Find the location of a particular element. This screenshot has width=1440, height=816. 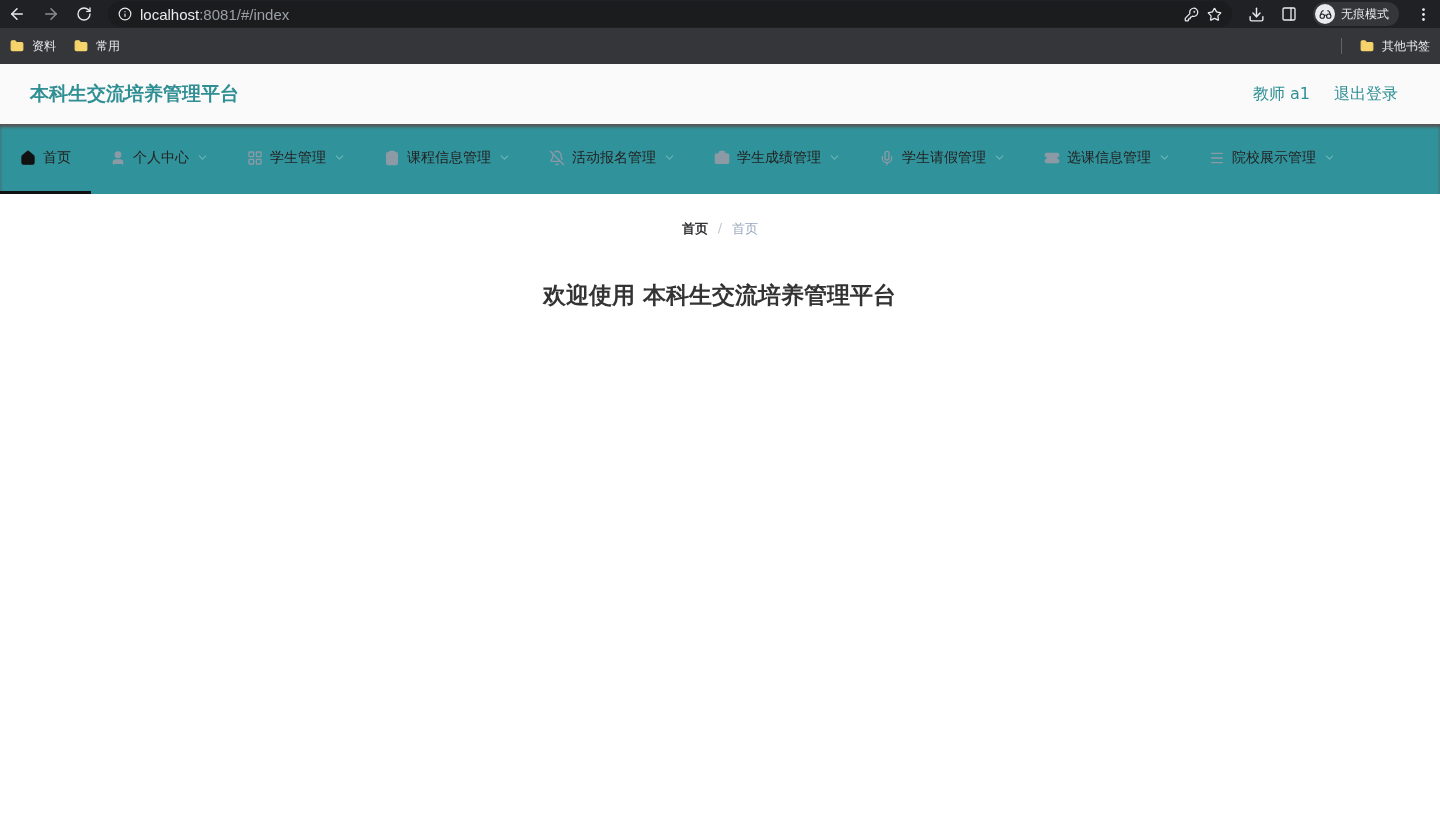

nav-label: 学生成绩管理 is located at coordinates (779, 157).